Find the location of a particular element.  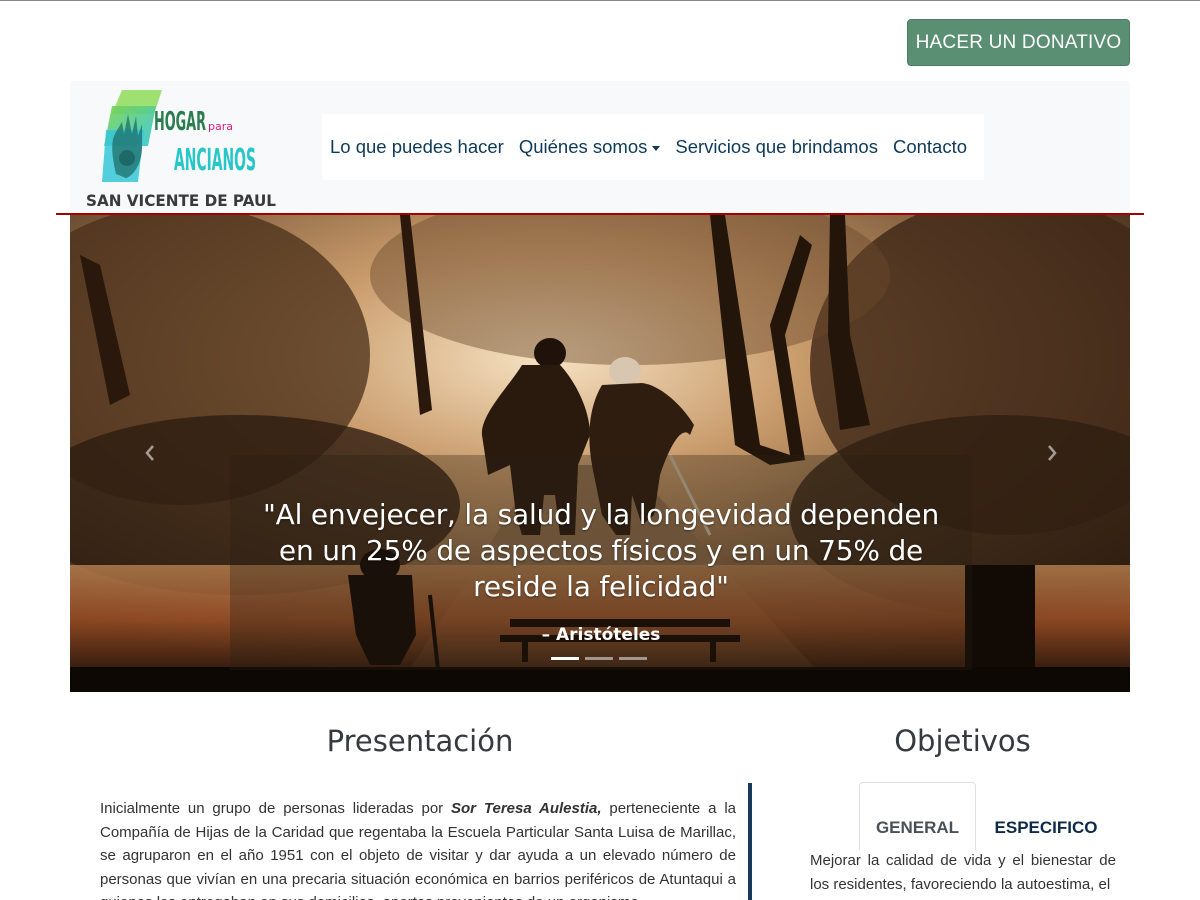

caret-down-icon is located at coordinates (656, 148).